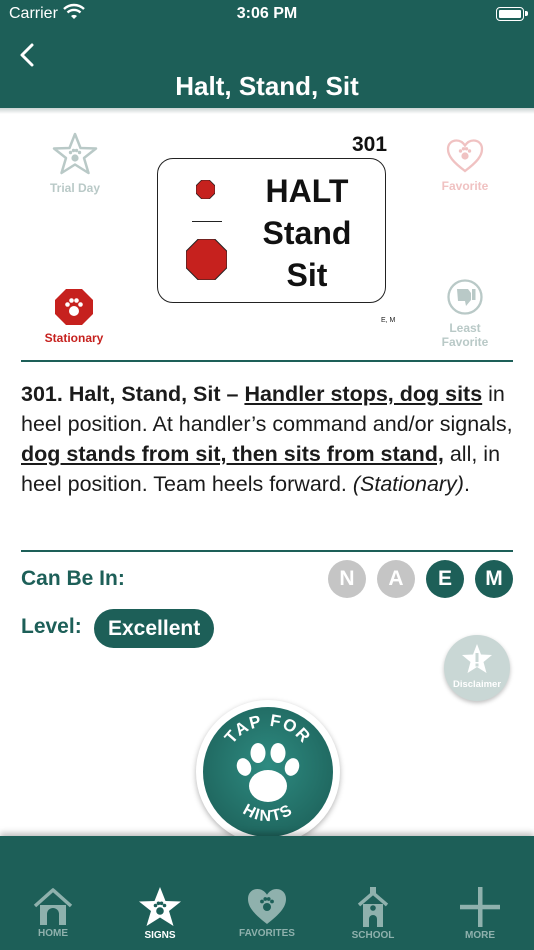  Describe the element at coordinates (53, 933) in the screenshot. I see `tab-home-label: HOME` at that location.